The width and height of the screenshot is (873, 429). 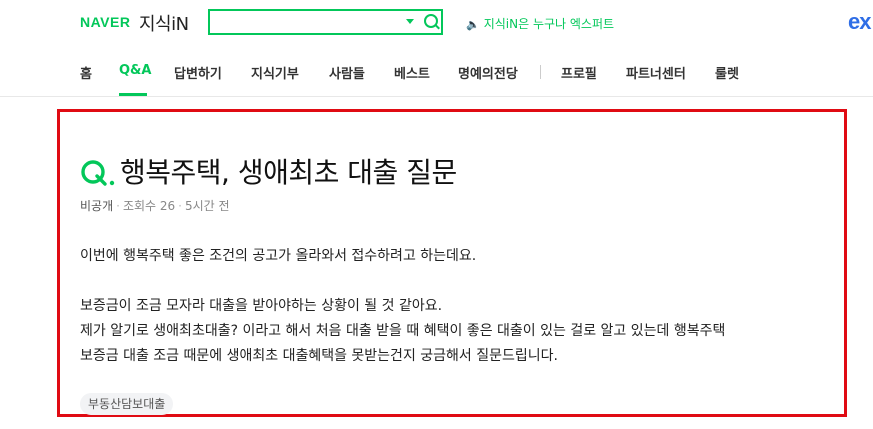 What do you see at coordinates (135, 70) in the screenshot?
I see `nav-item-qna: Q&A` at bounding box center [135, 70].